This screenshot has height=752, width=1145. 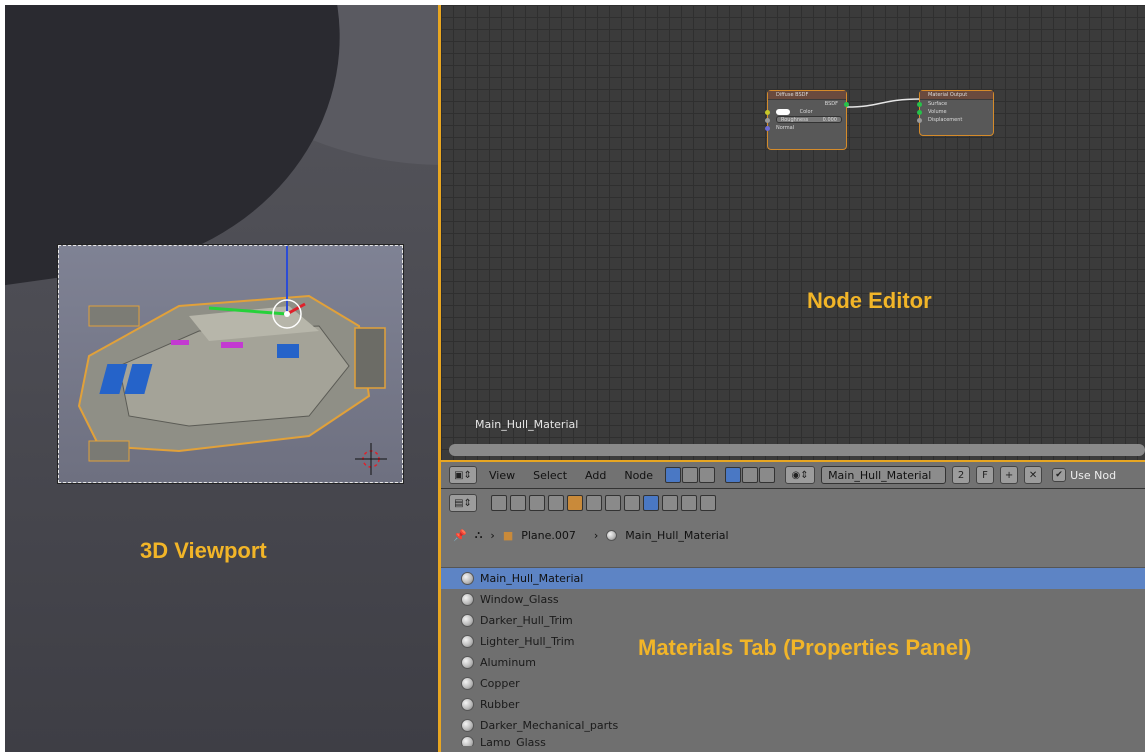 I want to click on close-icon: ✕, so click(x=1033, y=475).